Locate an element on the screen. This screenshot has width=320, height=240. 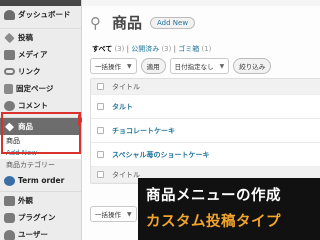
sidebar-item-label: Term order is located at coordinates (41, 180).